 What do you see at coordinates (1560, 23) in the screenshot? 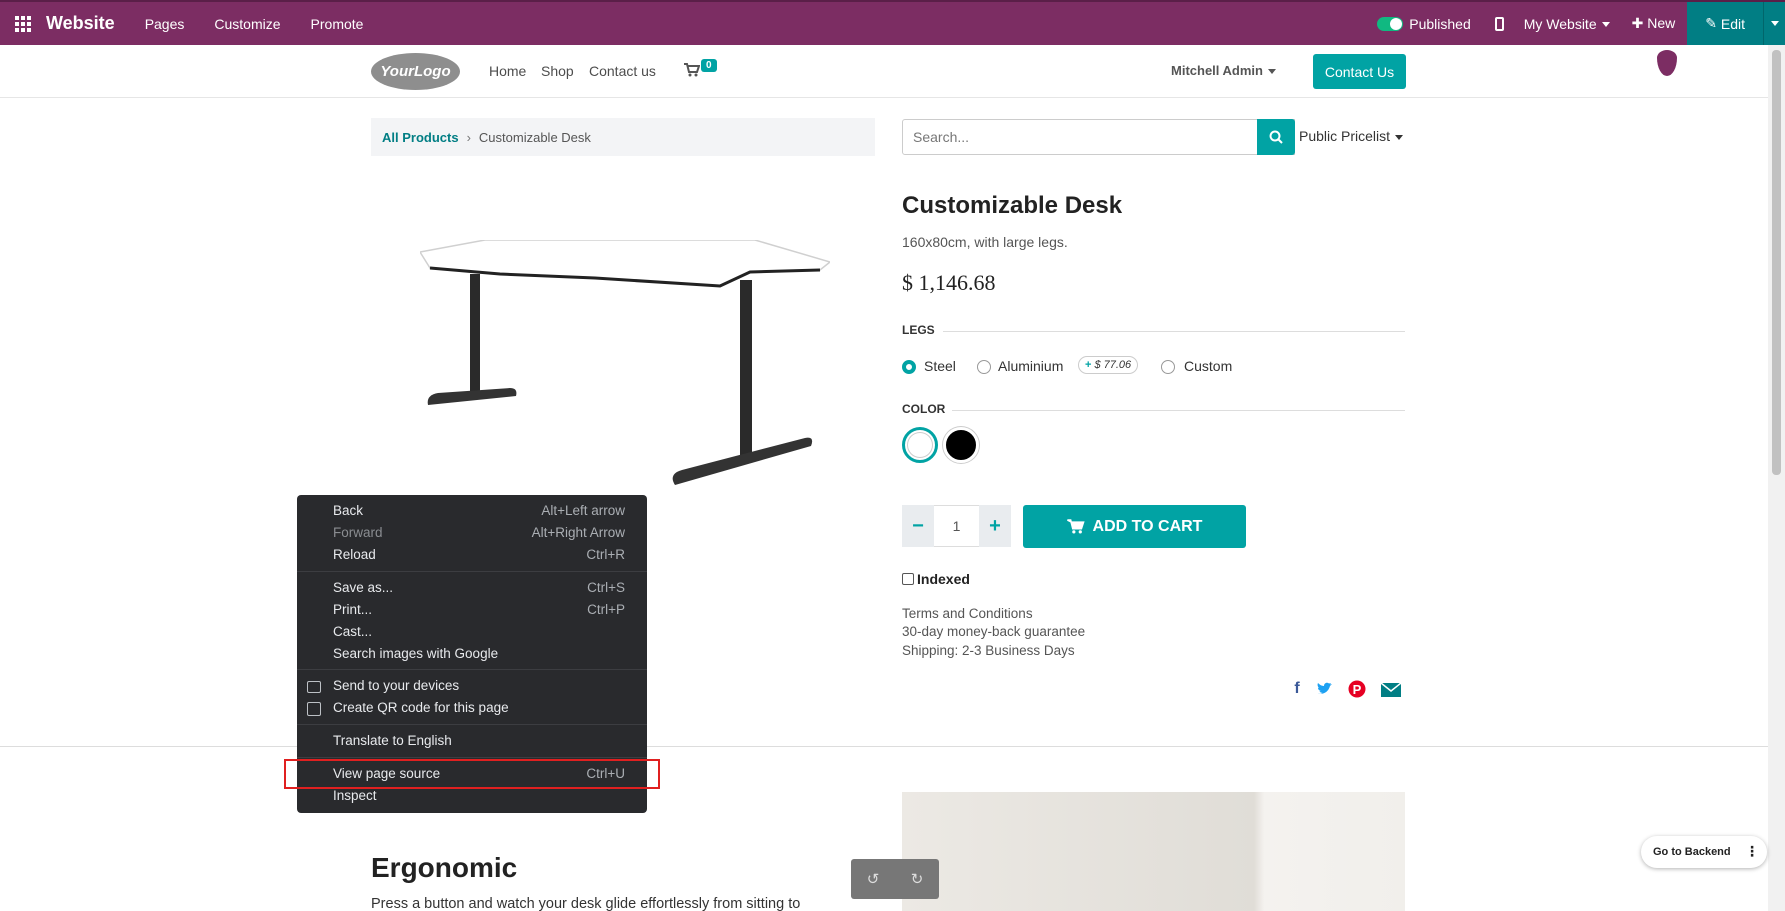
I see `site-selector-label: My Website` at bounding box center [1560, 23].